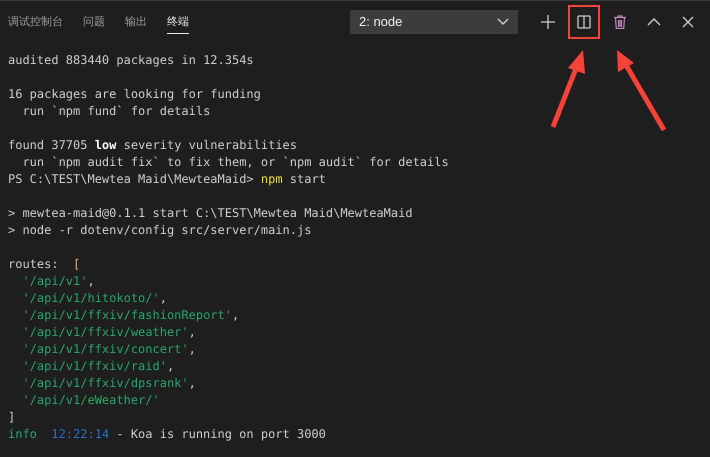 The image size is (710, 457). Describe the element at coordinates (34, 264) in the screenshot. I see `terminal-text: routes:` at that location.